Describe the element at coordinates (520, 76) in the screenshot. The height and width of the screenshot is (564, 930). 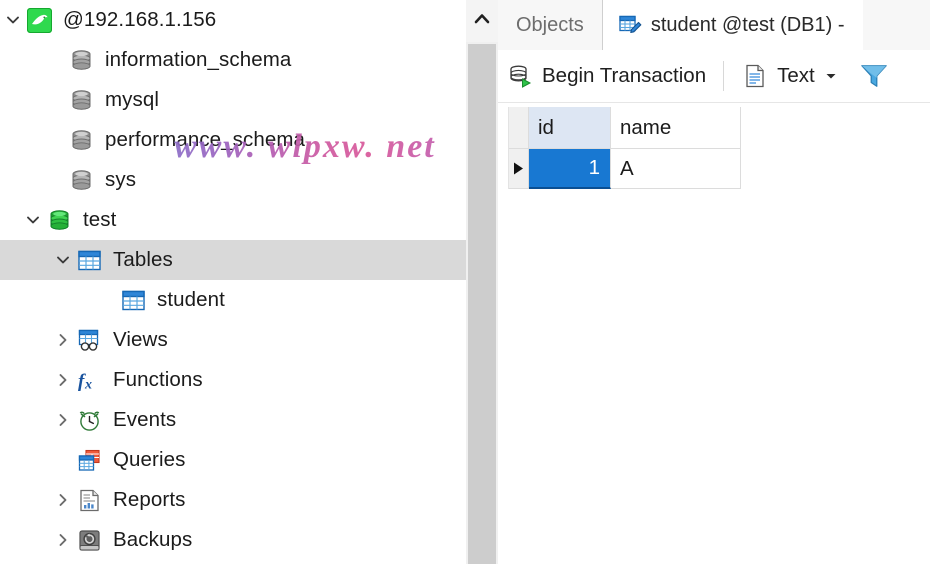
I see `database-play-icon` at that location.